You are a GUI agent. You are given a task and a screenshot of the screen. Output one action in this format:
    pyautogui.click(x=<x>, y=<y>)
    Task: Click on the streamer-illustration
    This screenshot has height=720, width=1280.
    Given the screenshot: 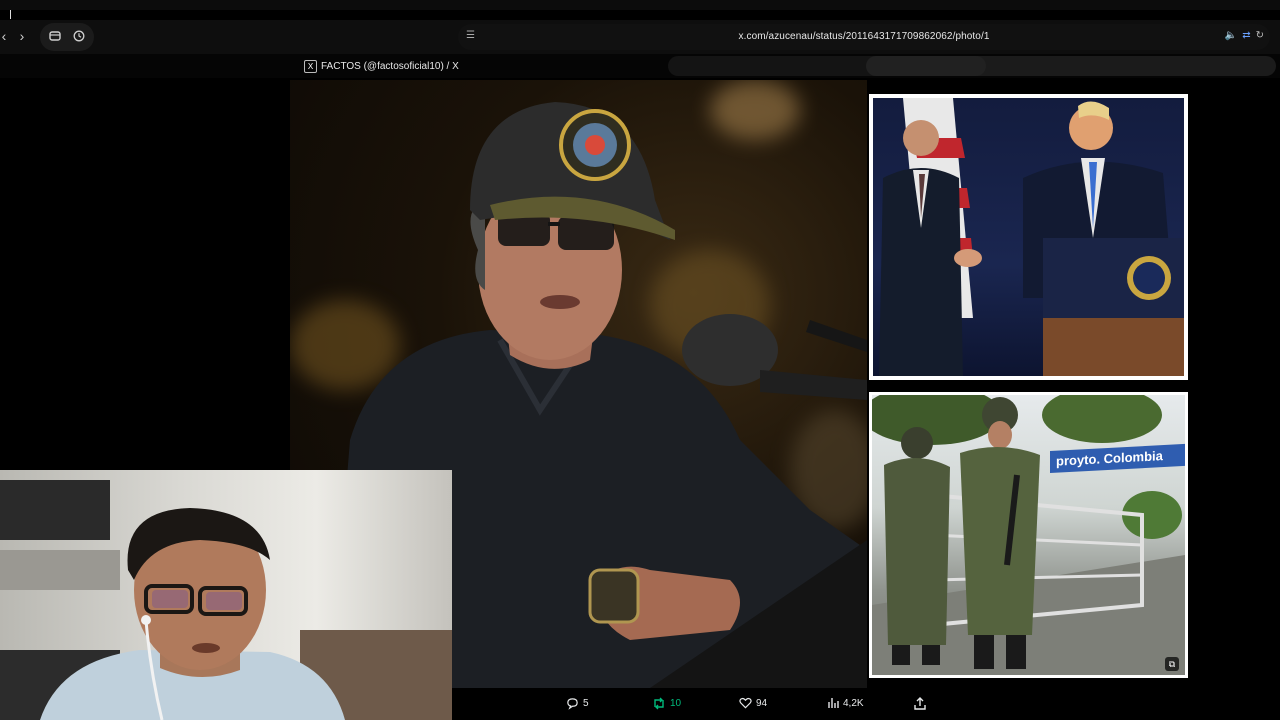 What is the action you would take?
    pyautogui.click(x=226, y=600)
    